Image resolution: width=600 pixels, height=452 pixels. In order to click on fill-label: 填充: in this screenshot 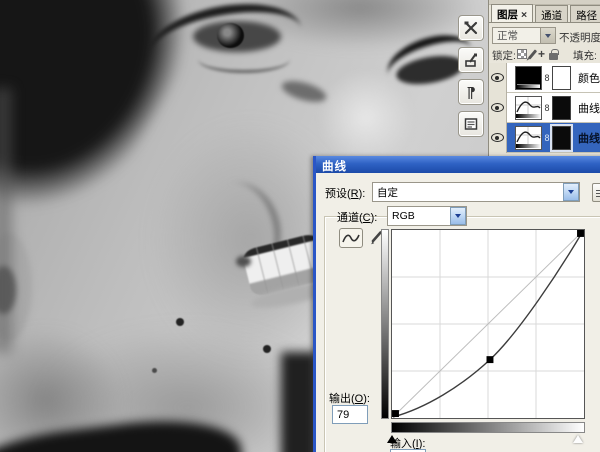, I will do `click(585, 56)`.